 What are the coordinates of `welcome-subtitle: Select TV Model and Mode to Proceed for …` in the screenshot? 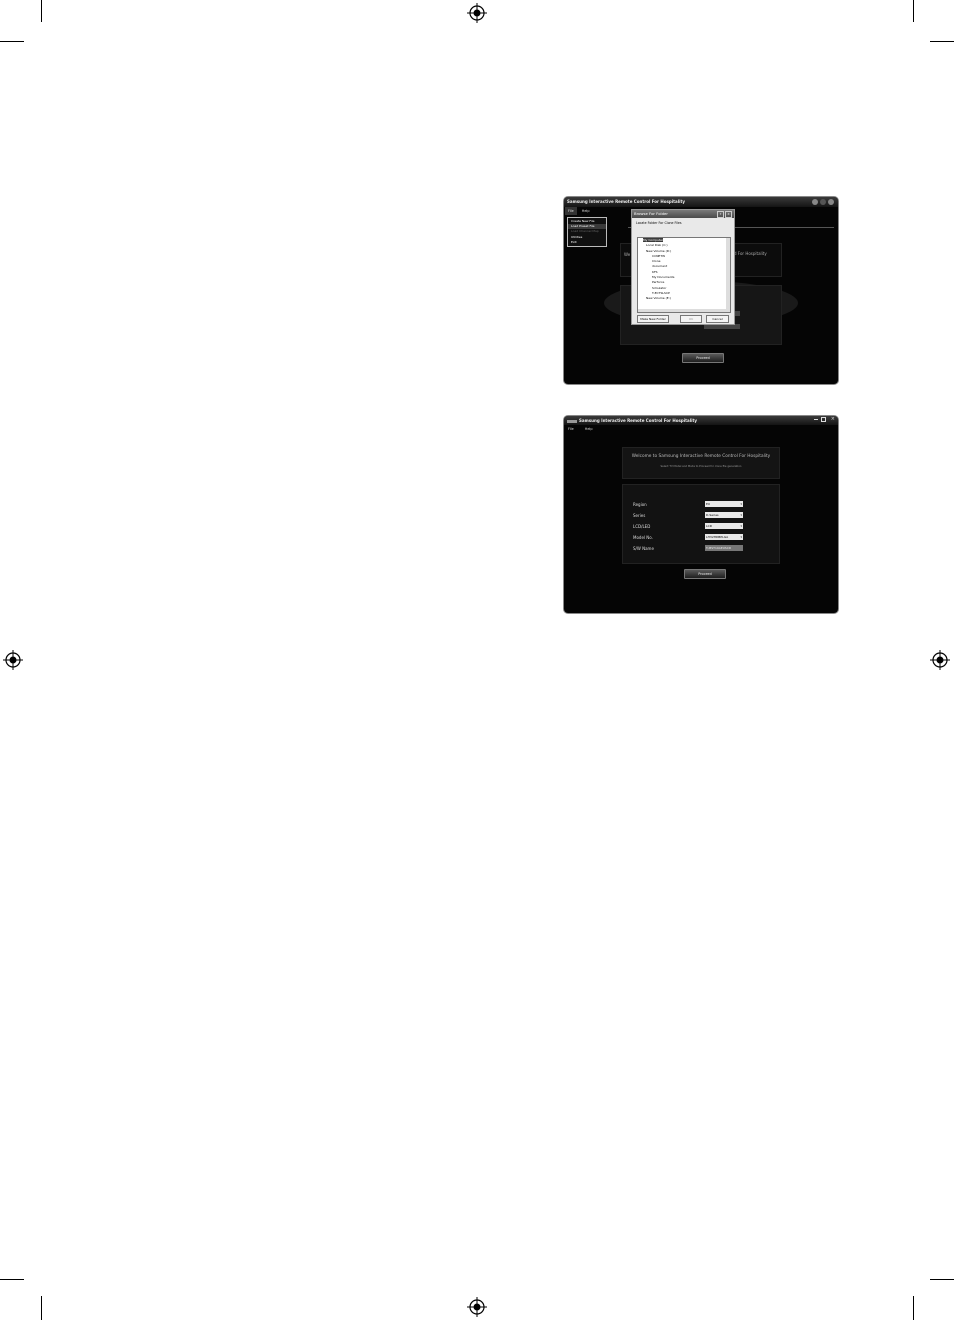 It's located at (701, 466).